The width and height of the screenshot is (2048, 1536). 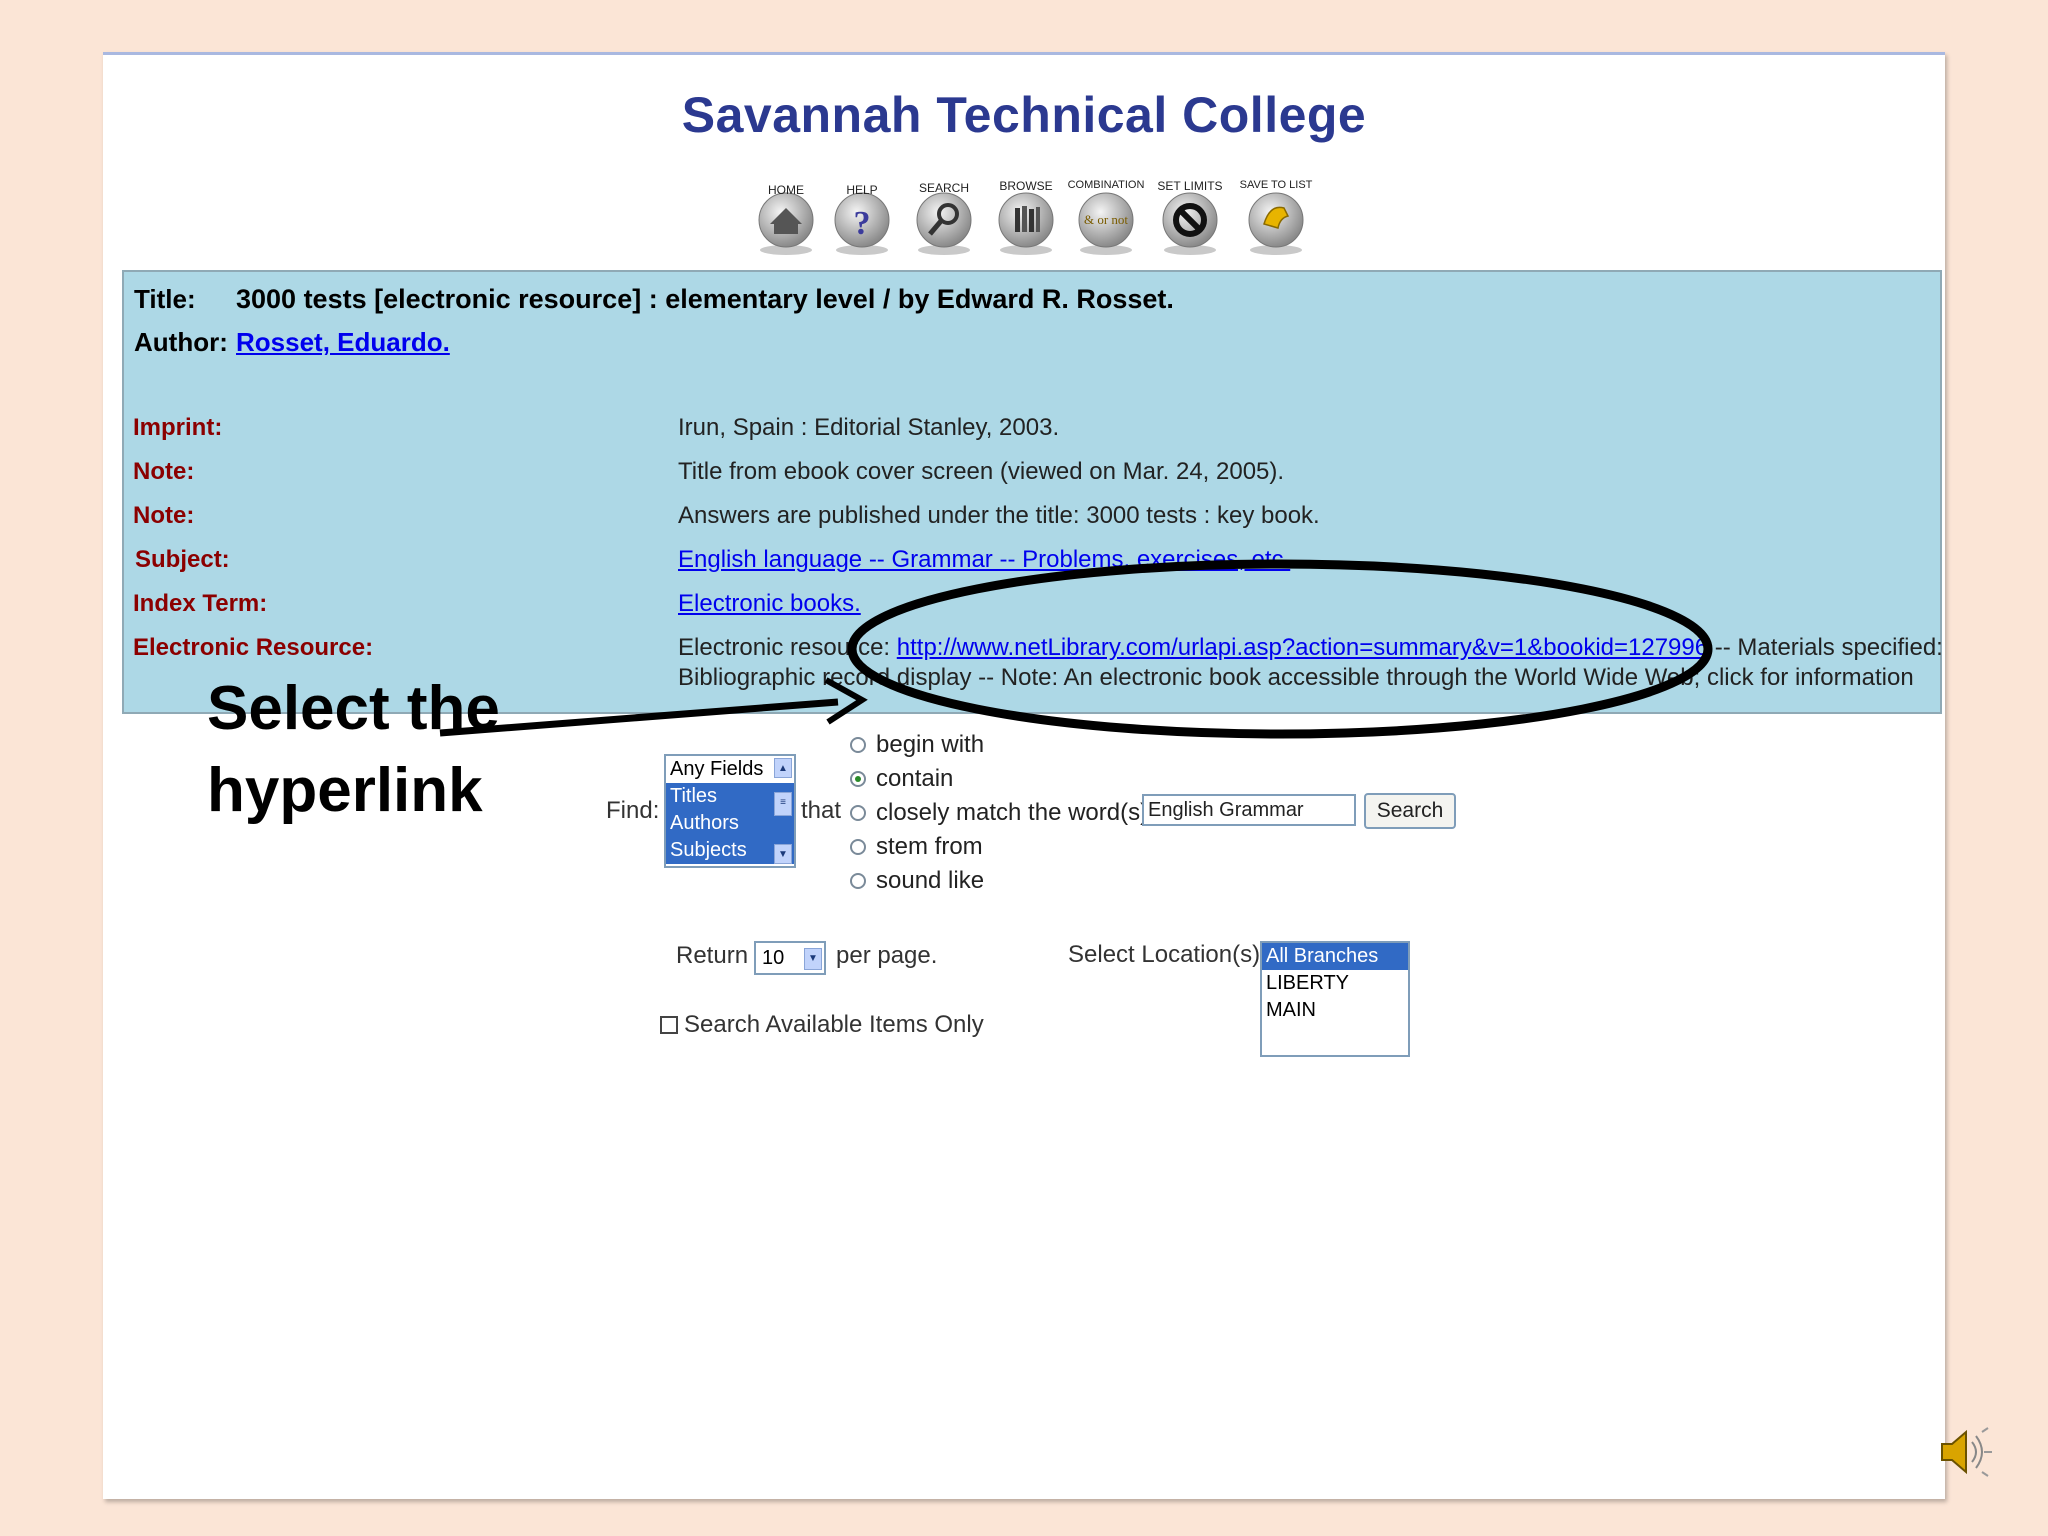 I want to click on search-nav-button: SEARCH, so click(x=947, y=214).